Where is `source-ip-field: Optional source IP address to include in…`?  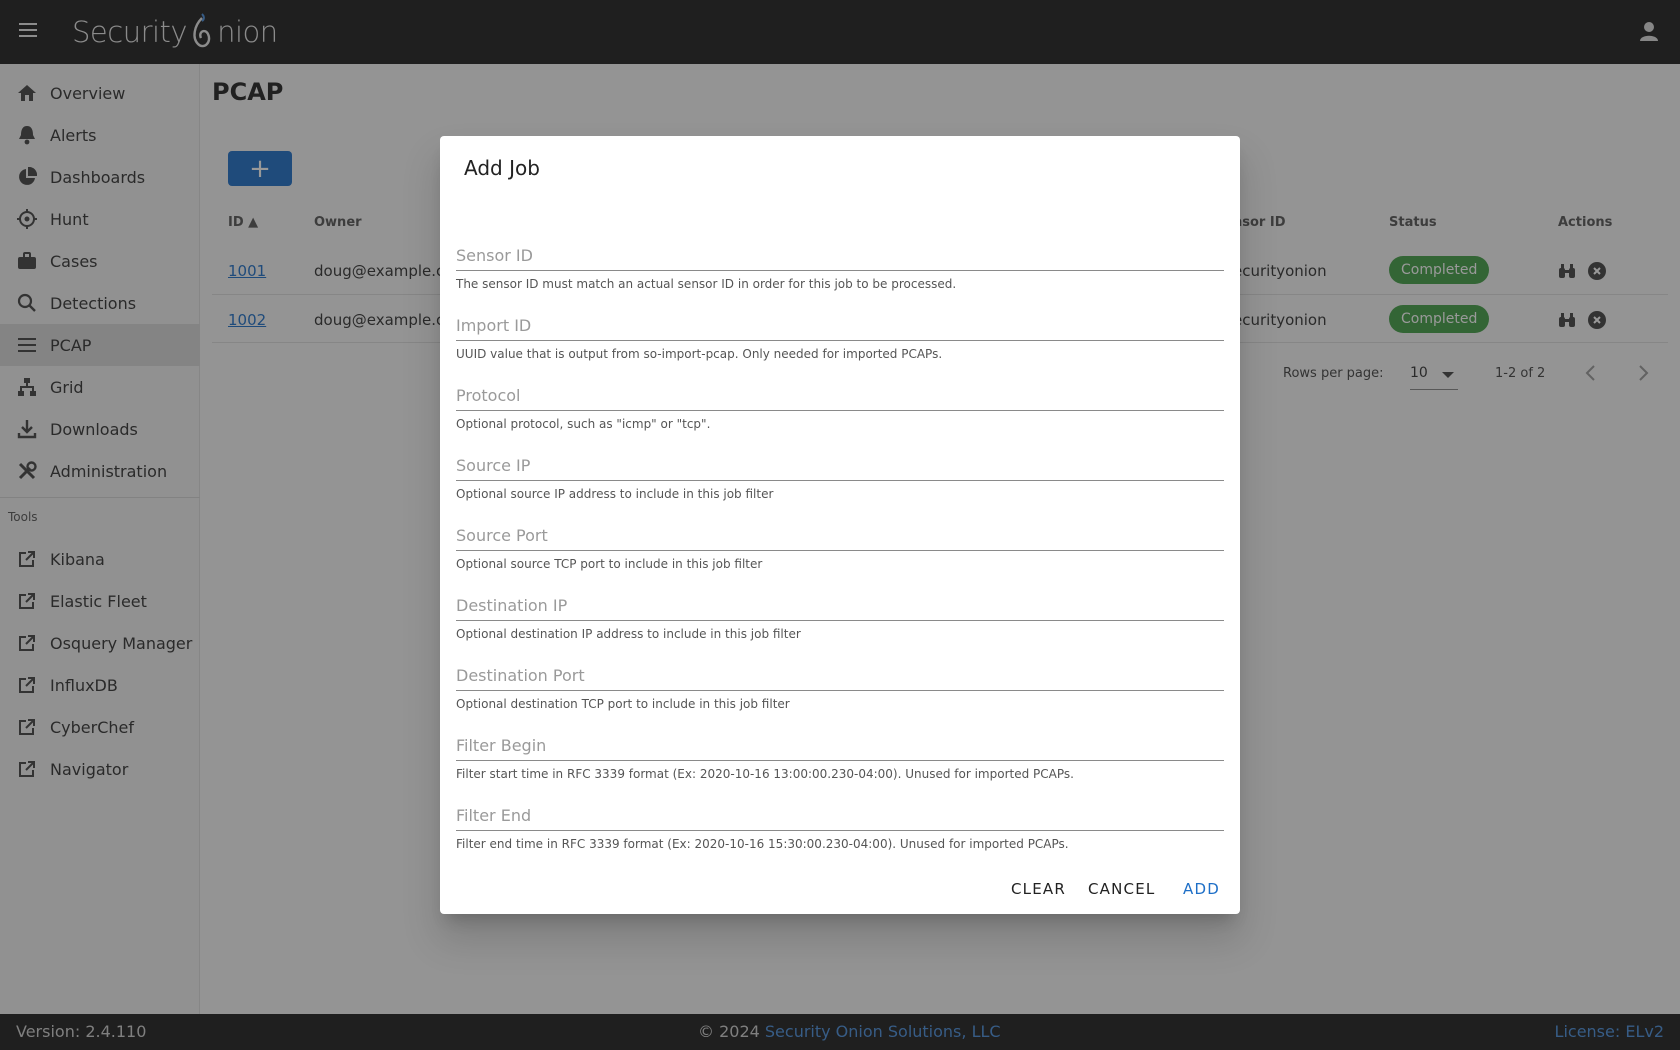
source-ip-field: Optional source IP address to include in… is located at coordinates (840, 471).